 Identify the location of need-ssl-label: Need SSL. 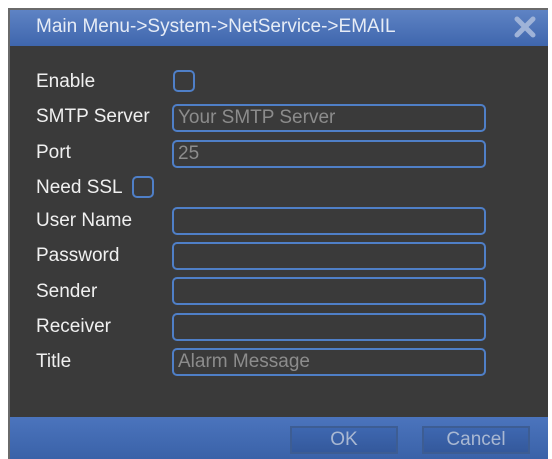
(79, 187).